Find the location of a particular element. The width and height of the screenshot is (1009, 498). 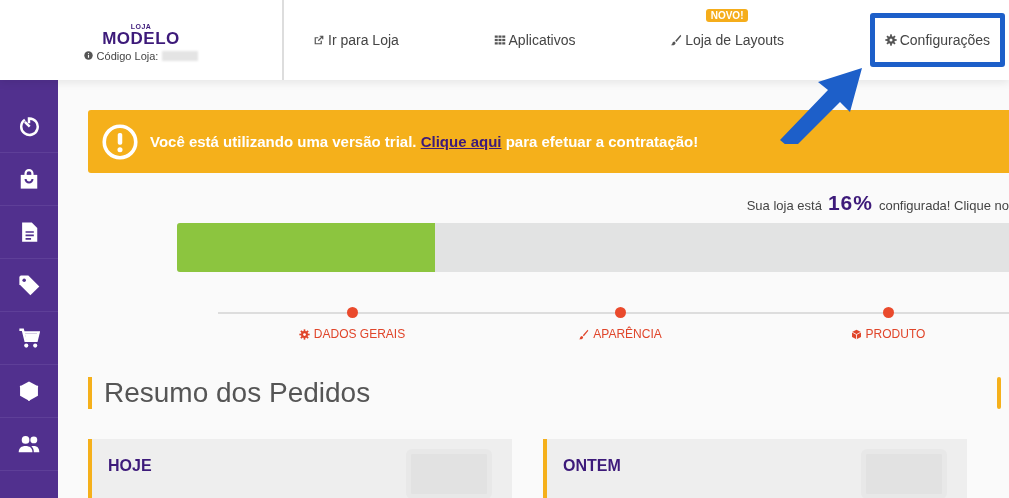

bag-icon is located at coordinates (29, 179).